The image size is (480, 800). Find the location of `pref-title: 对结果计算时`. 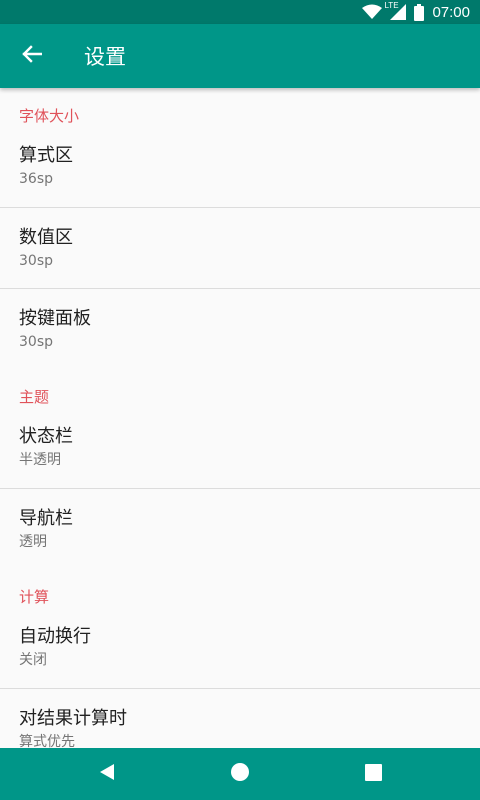

pref-title: 对结果计算时 is located at coordinates (73, 718).